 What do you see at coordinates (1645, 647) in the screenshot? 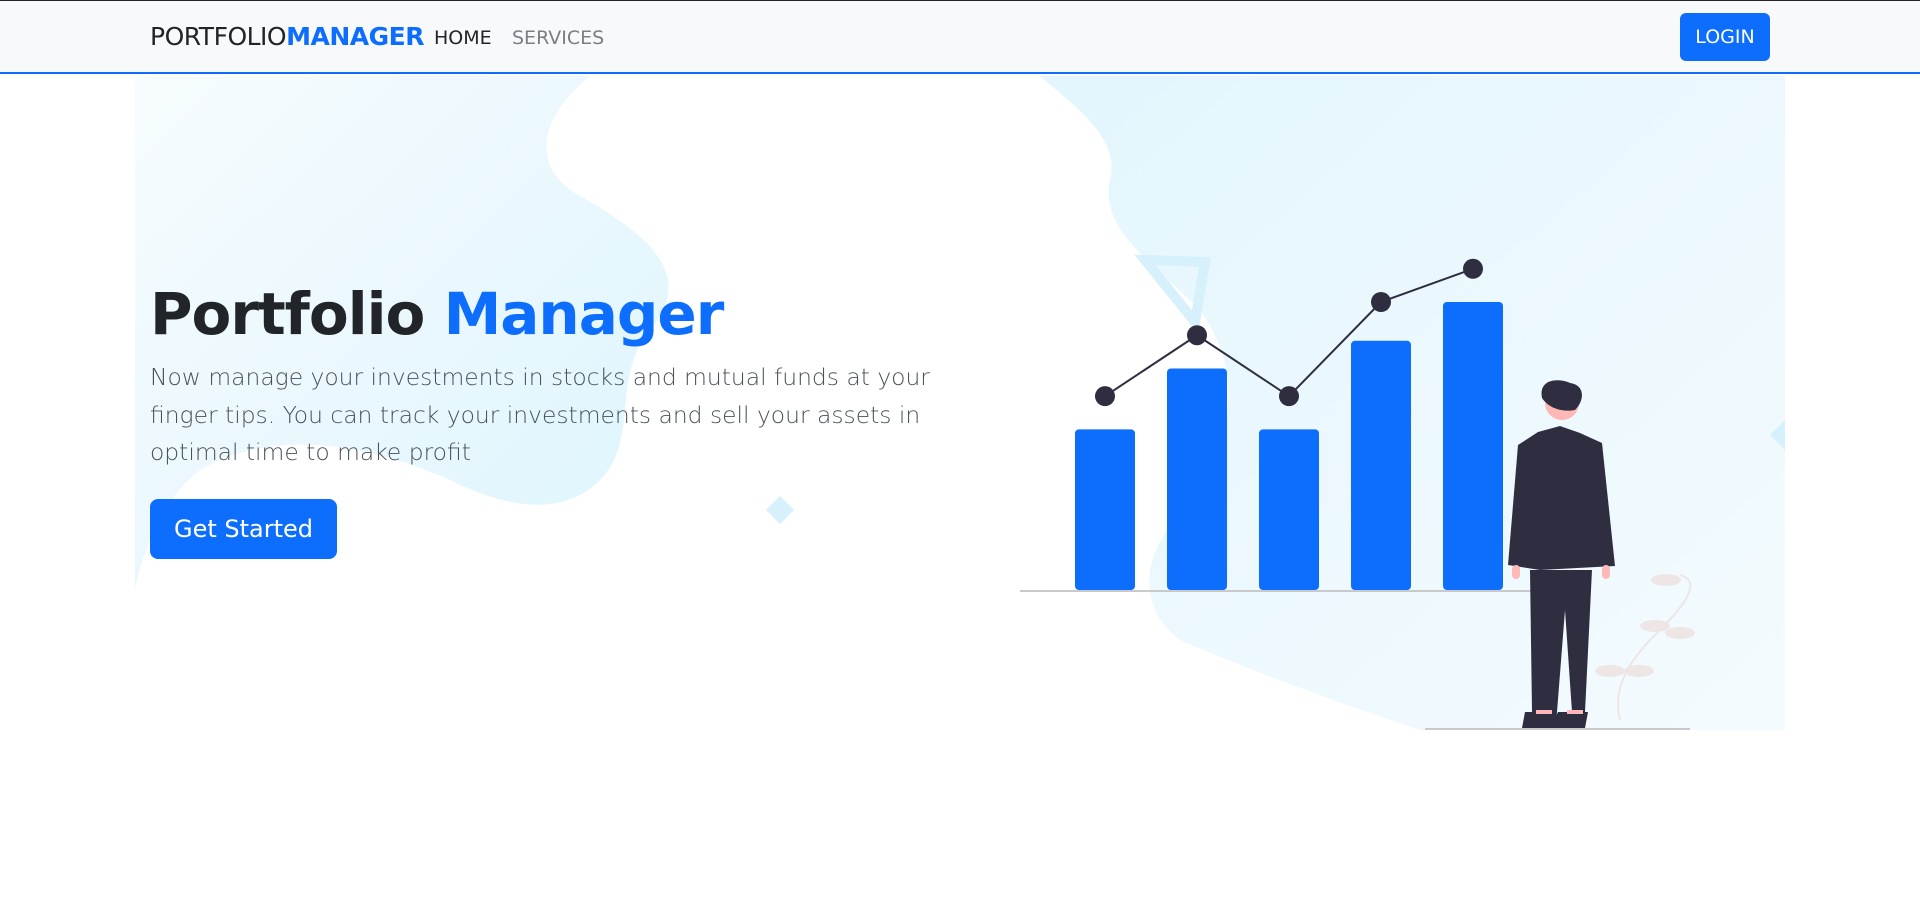
I see `plant-decoration` at bounding box center [1645, 647].